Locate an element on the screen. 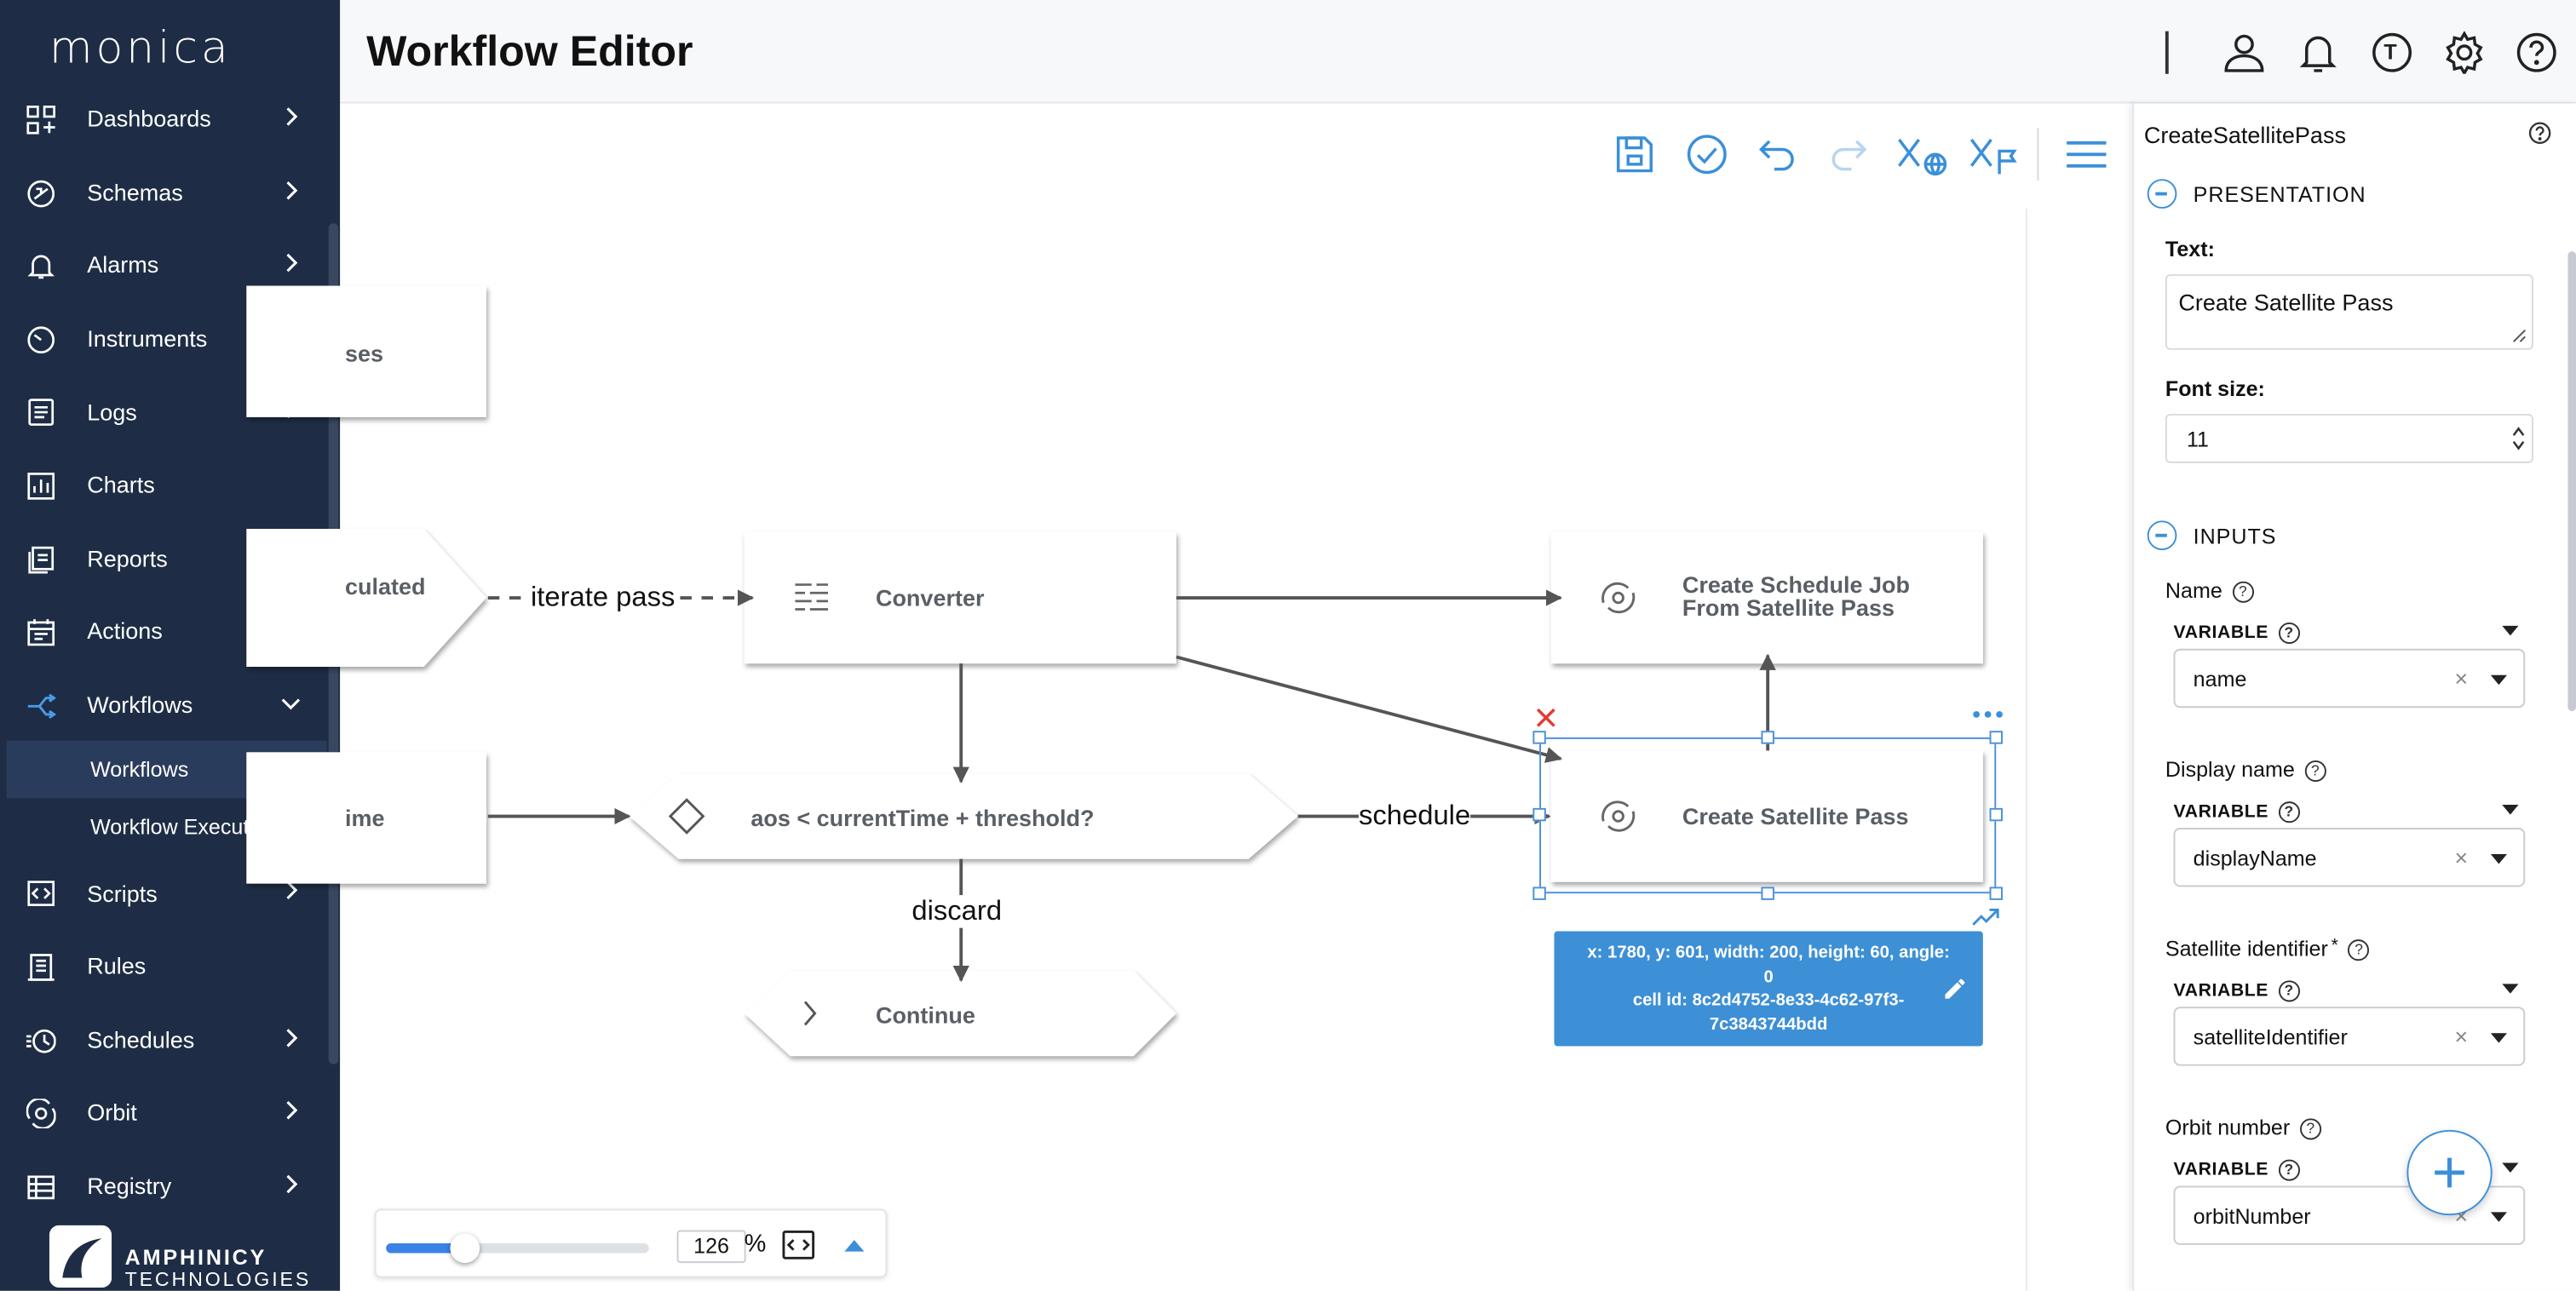 This screenshot has height=1291, width=2576. menu-icon is located at coordinates (2086, 154).